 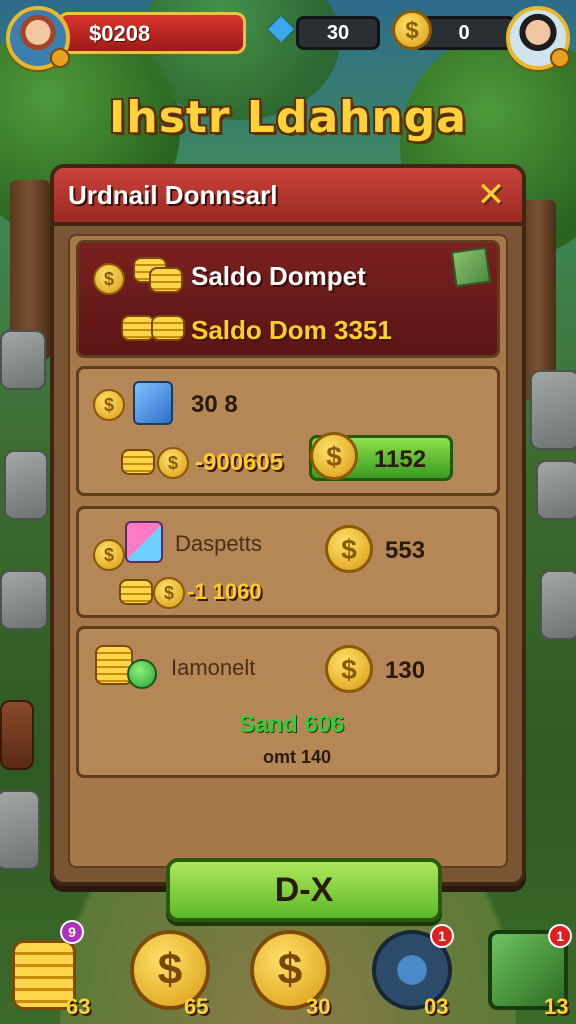 What do you see at coordinates (239, 462) in the screenshot?
I see `deposit-bottom-value: -900605` at bounding box center [239, 462].